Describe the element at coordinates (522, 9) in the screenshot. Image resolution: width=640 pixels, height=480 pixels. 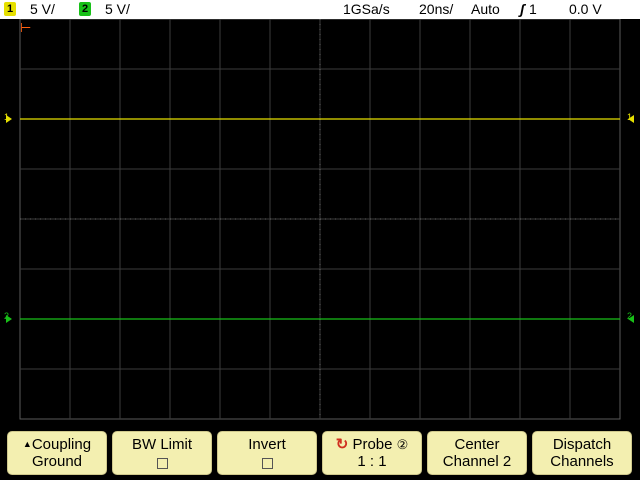
I see `rising-edge-icon: ʃ` at that location.